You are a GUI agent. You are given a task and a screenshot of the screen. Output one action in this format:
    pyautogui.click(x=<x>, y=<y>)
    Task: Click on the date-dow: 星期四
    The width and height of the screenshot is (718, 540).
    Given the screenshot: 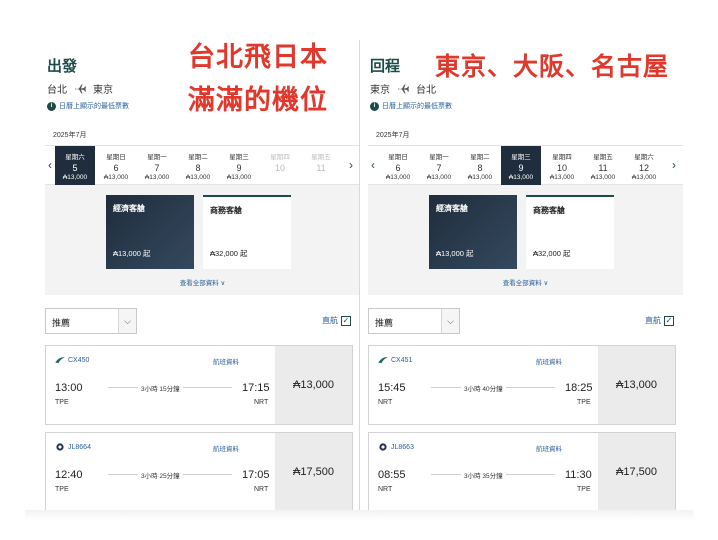 What is the action you would take?
    pyautogui.click(x=562, y=157)
    